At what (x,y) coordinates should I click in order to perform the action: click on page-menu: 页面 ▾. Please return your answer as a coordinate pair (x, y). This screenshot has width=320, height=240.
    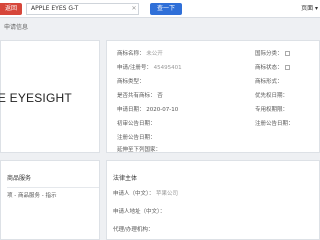
    Looking at the image, I should click on (309, 9).